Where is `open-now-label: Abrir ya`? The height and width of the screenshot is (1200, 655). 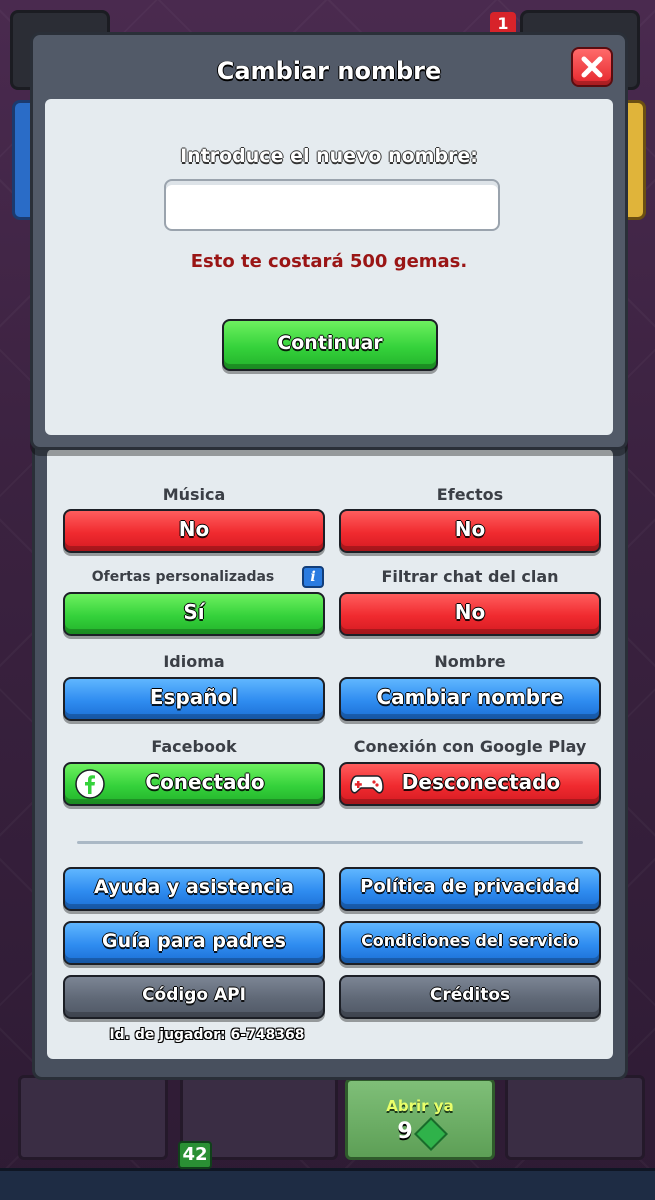 open-now-label: Abrir ya is located at coordinates (420, 1106).